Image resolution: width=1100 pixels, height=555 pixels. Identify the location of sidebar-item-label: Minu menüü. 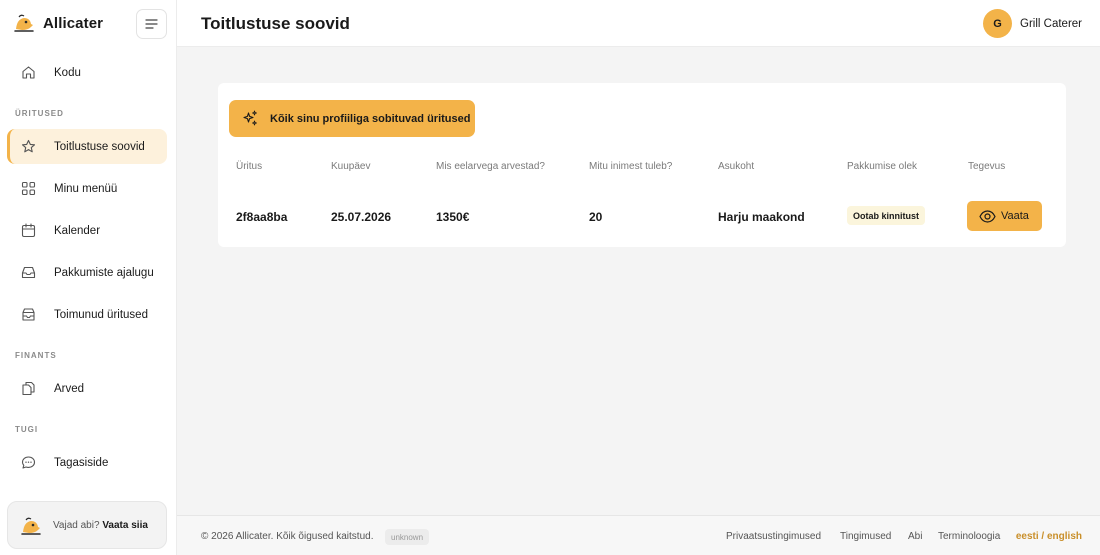
(86, 188).